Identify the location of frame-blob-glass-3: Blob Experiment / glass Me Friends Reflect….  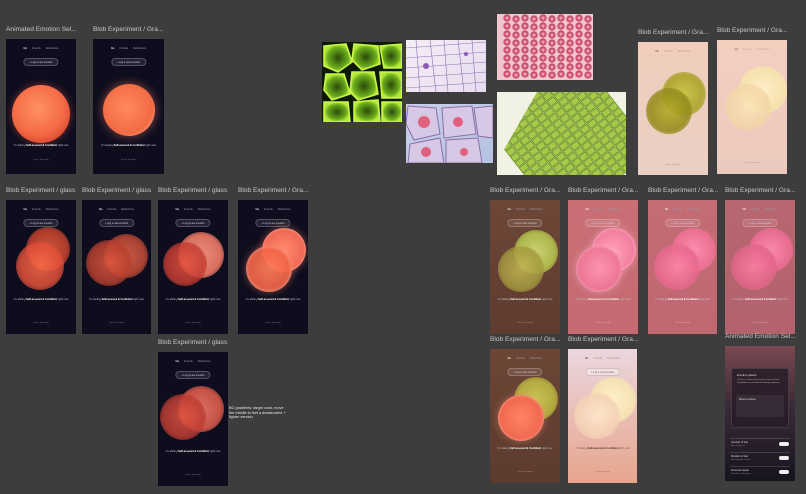
(193, 260).